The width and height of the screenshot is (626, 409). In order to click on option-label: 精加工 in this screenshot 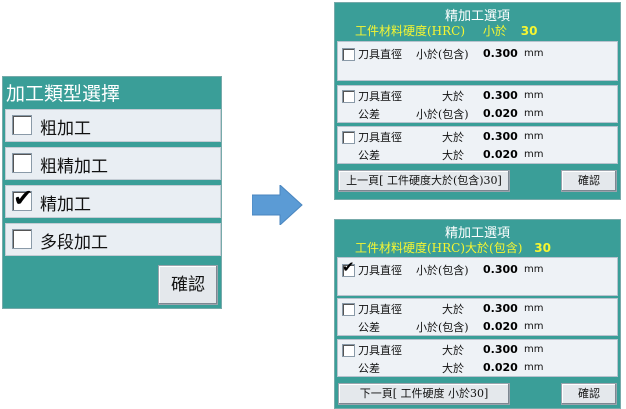, I will do `click(65, 205)`.